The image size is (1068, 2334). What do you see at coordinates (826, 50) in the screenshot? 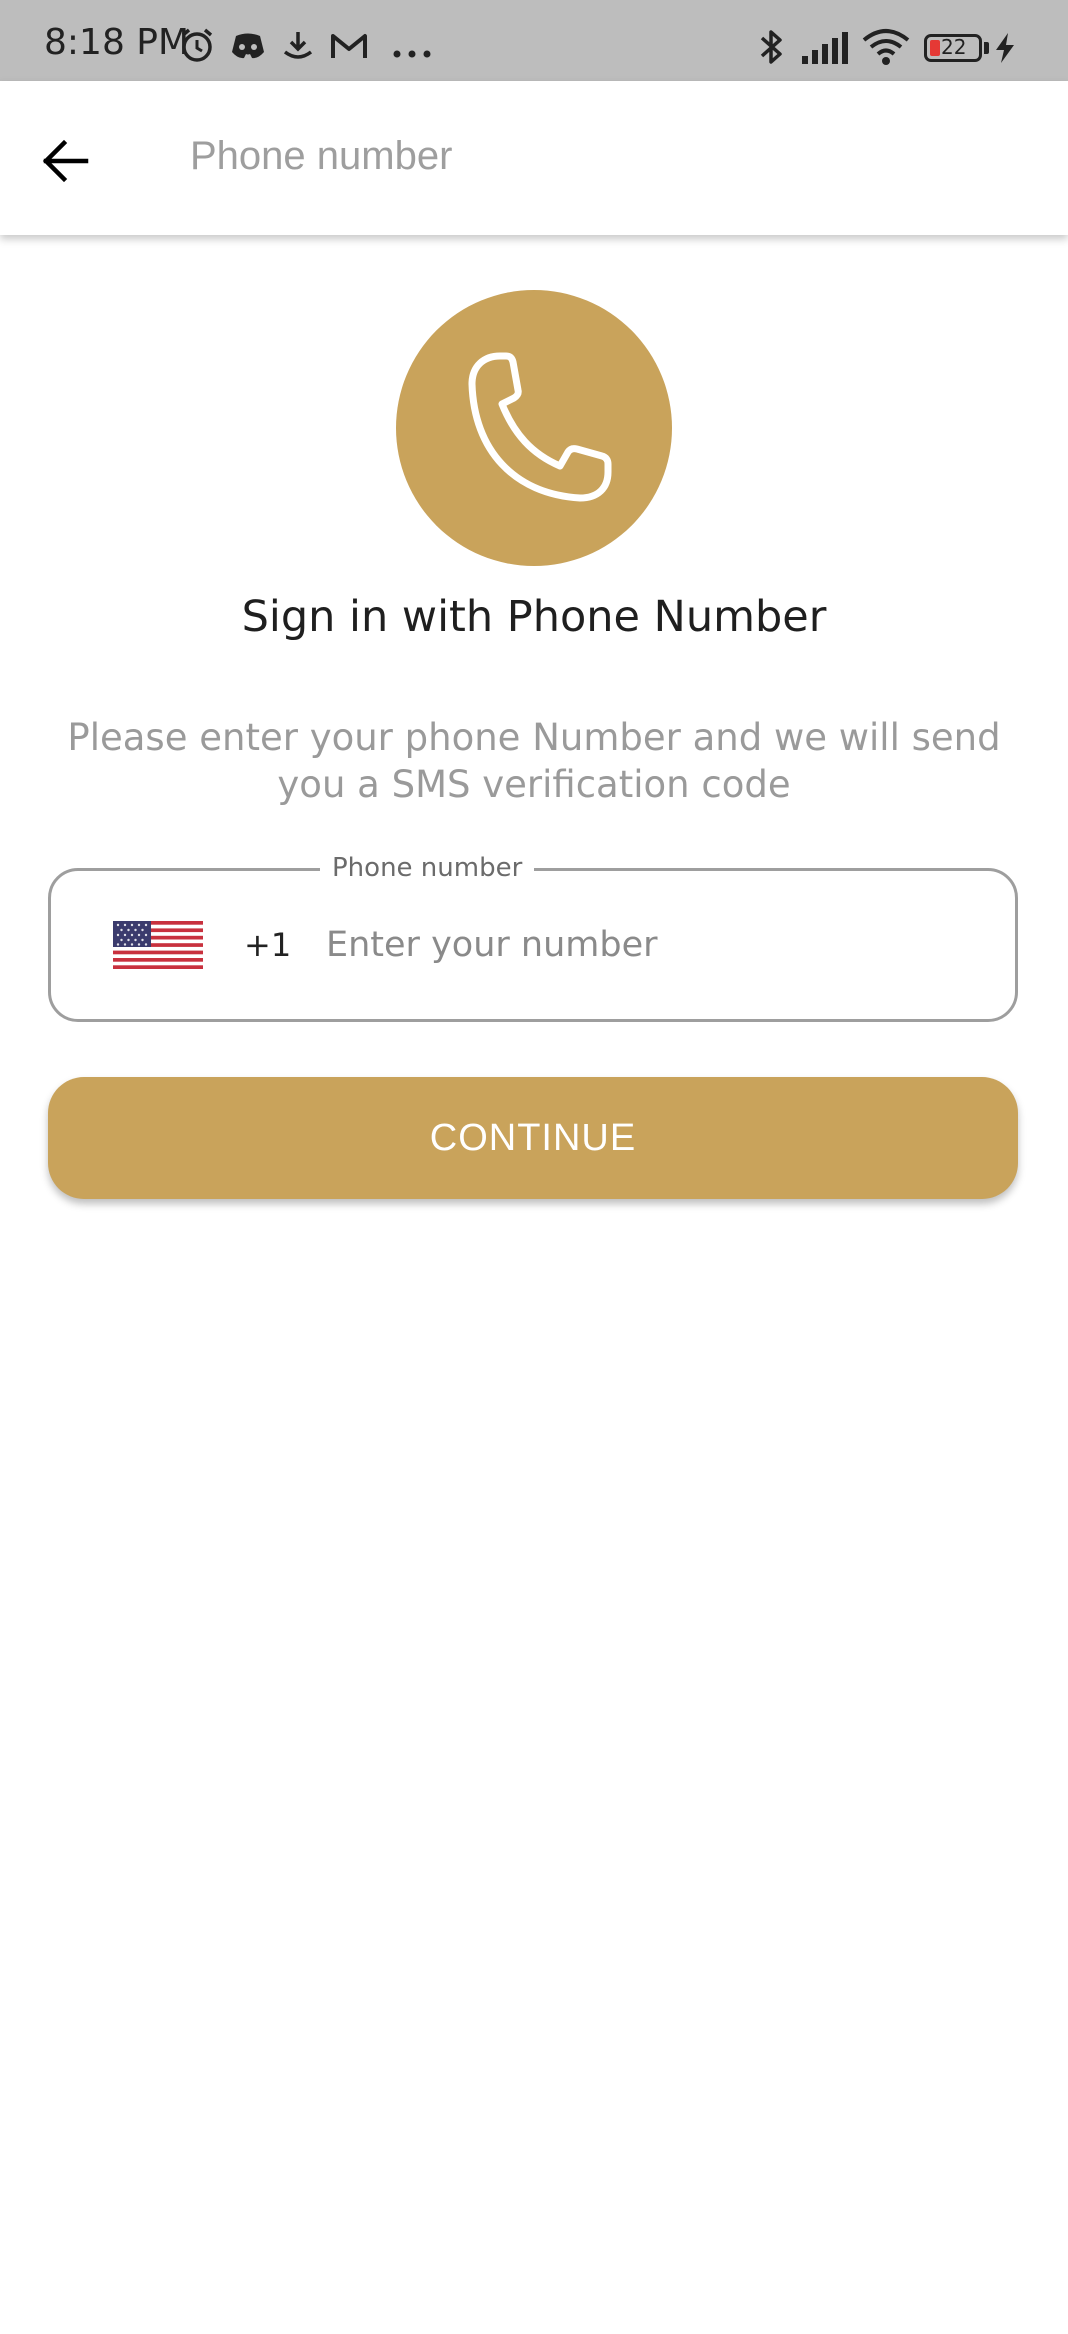
I see `signal-icon` at bounding box center [826, 50].